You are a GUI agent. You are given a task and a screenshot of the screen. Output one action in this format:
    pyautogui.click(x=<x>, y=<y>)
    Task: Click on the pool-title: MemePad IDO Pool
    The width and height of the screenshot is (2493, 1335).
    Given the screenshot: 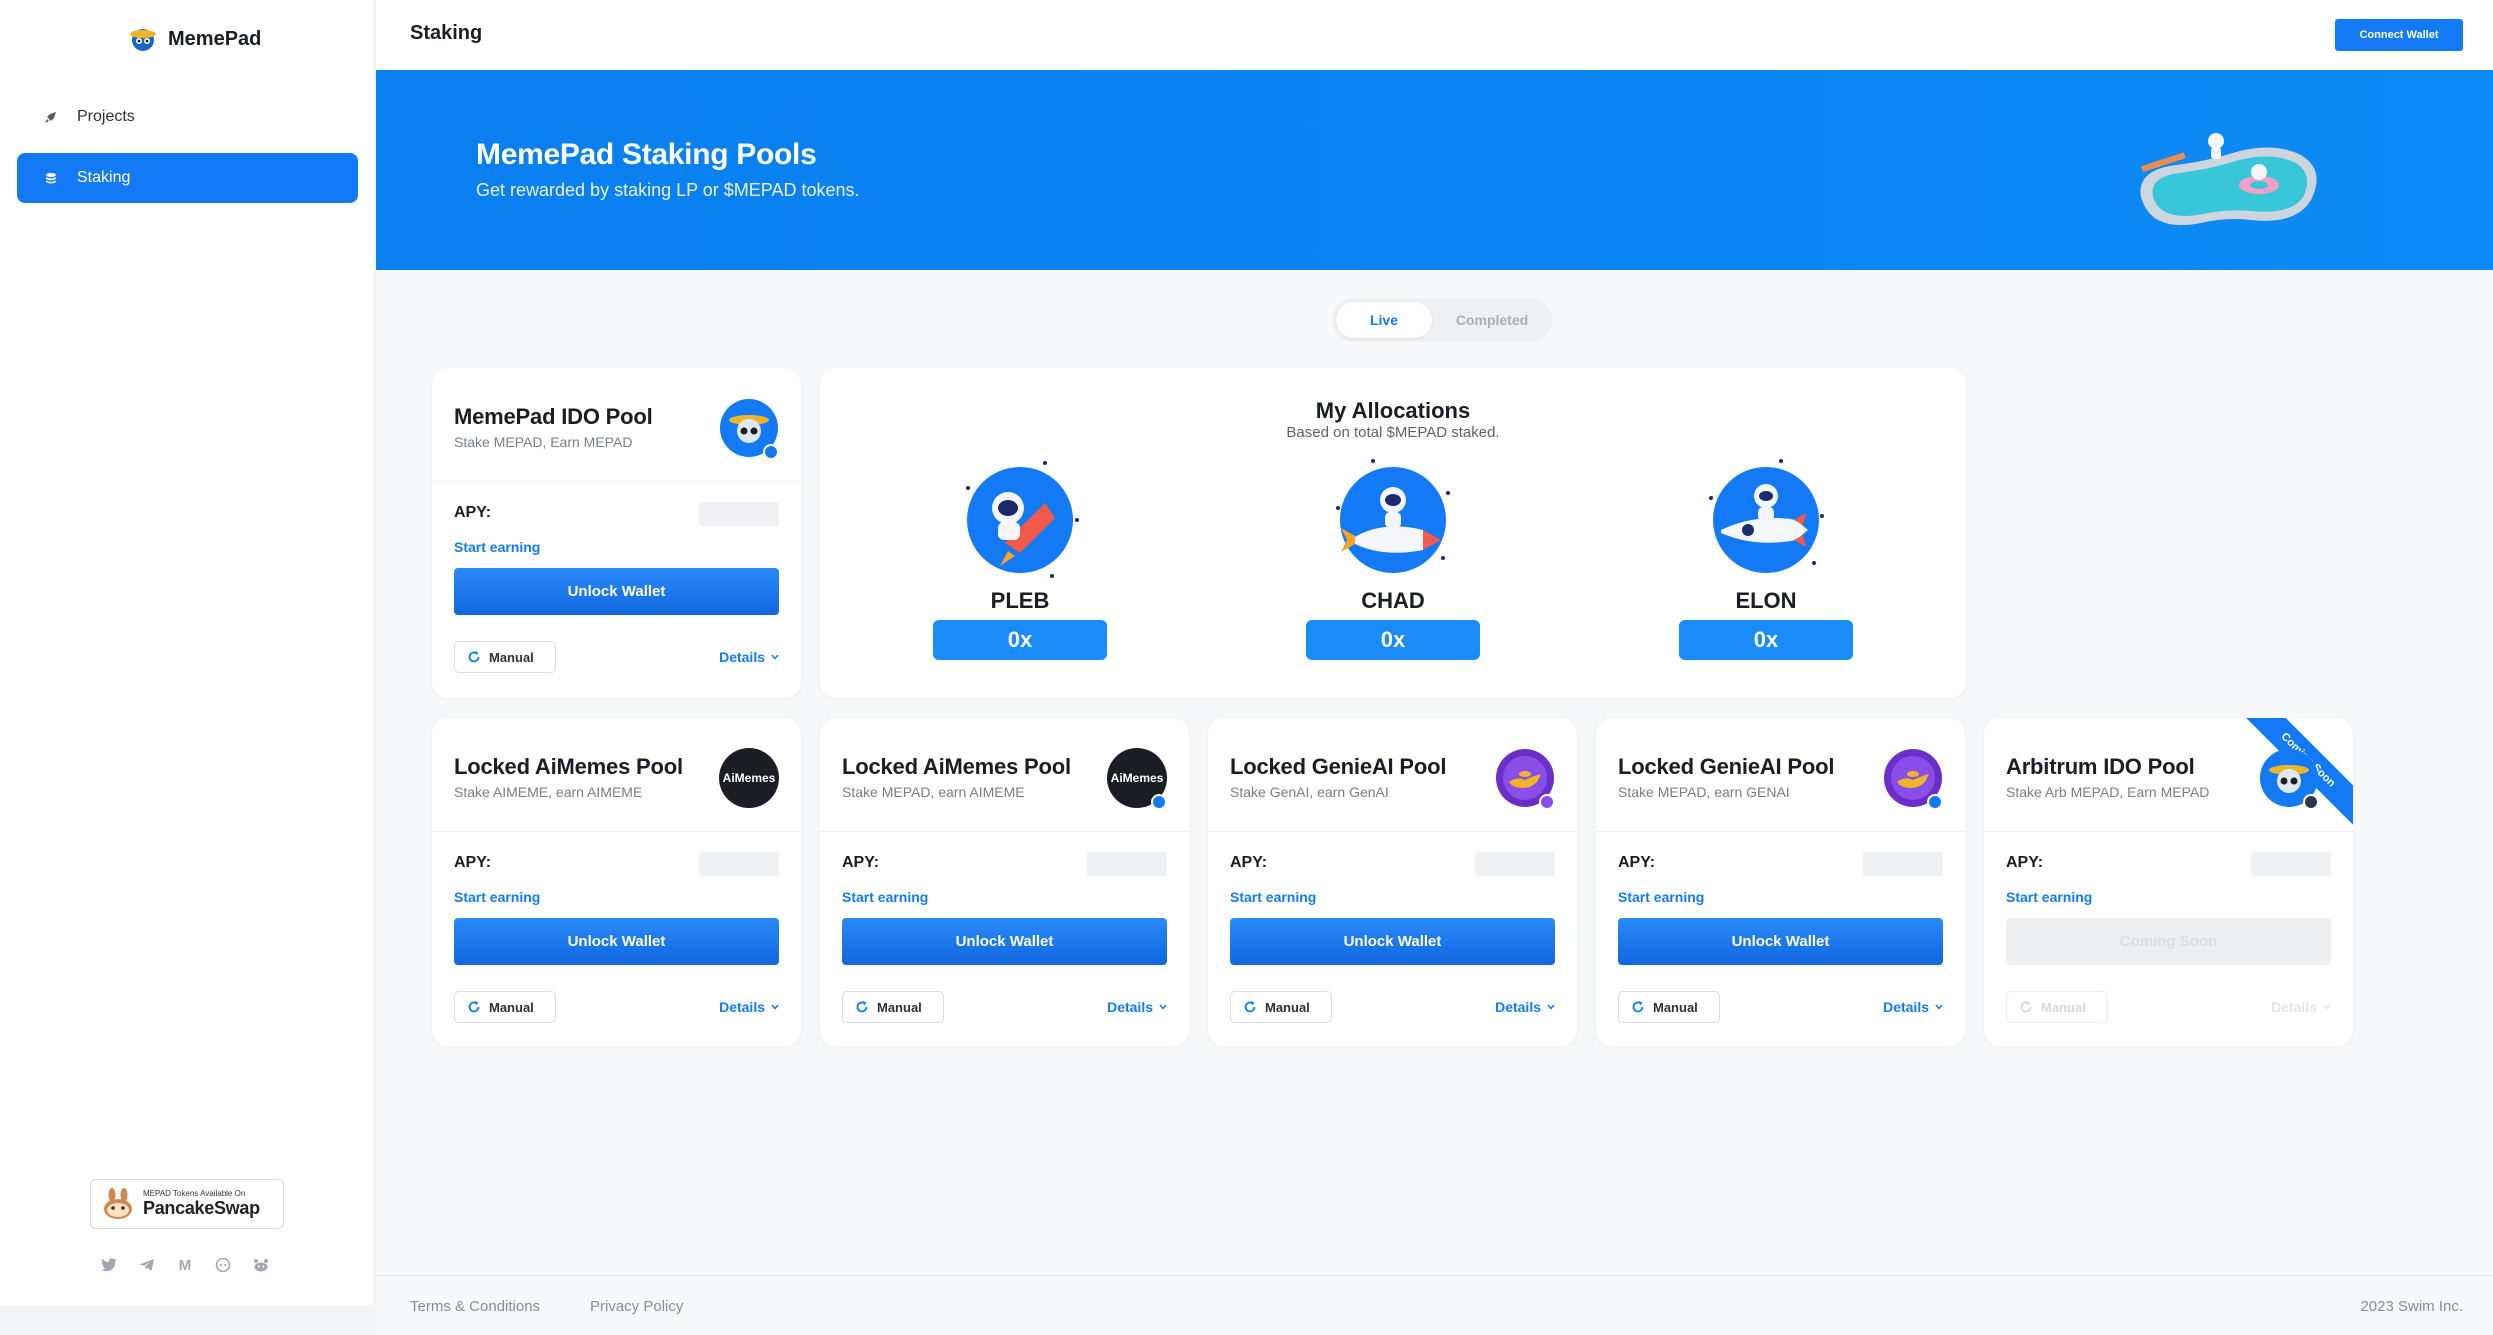 What is the action you would take?
    pyautogui.click(x=553, y=416)
    